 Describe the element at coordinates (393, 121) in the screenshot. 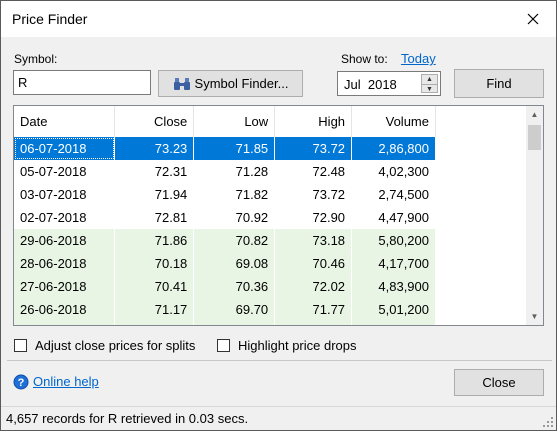

I see `column-header-volume: Volume` at that location.